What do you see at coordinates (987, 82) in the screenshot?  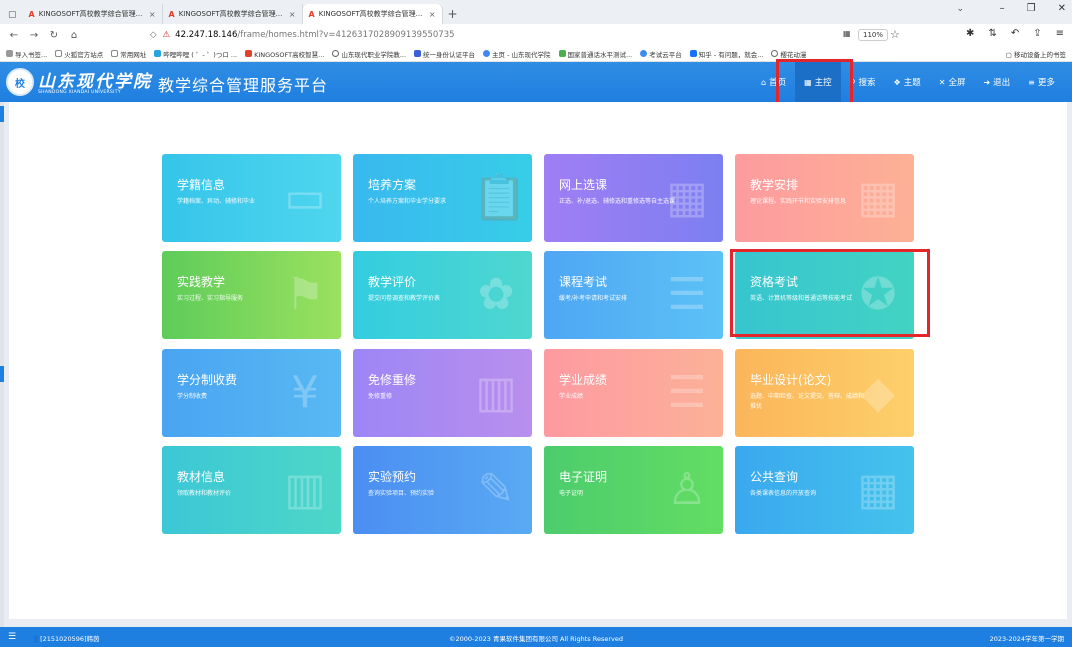 I see `logout-icon: ➜` at bounding box center [987, 82].